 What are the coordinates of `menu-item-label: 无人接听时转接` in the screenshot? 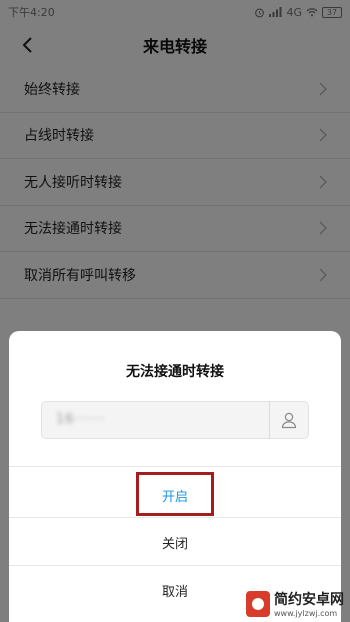 It's located at (73, 182).